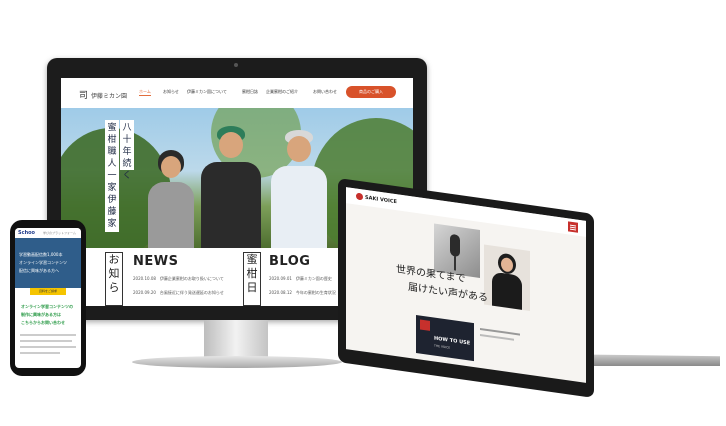 The image size is (726, 426). I want to click on green-text: 制作に興味がある方は, so click(41, 314).